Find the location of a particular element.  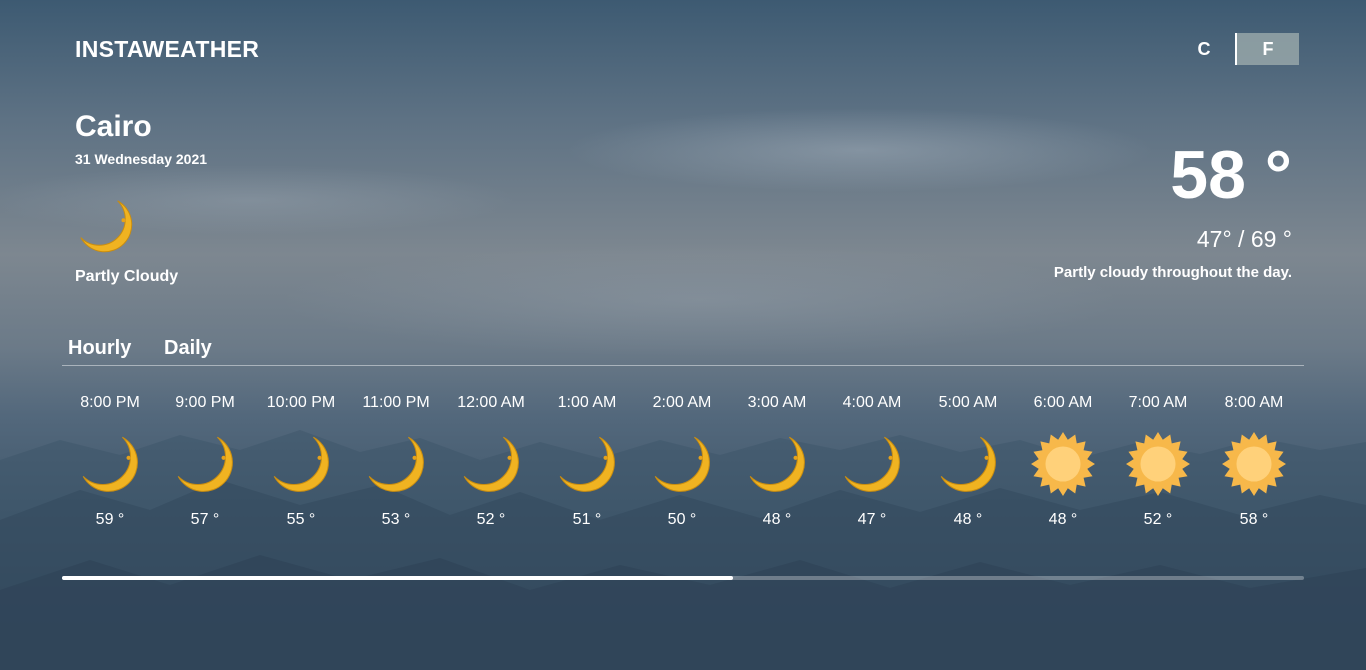

hourly-item: 11:00 PM 53 ° is located at coordinates (396, 461).